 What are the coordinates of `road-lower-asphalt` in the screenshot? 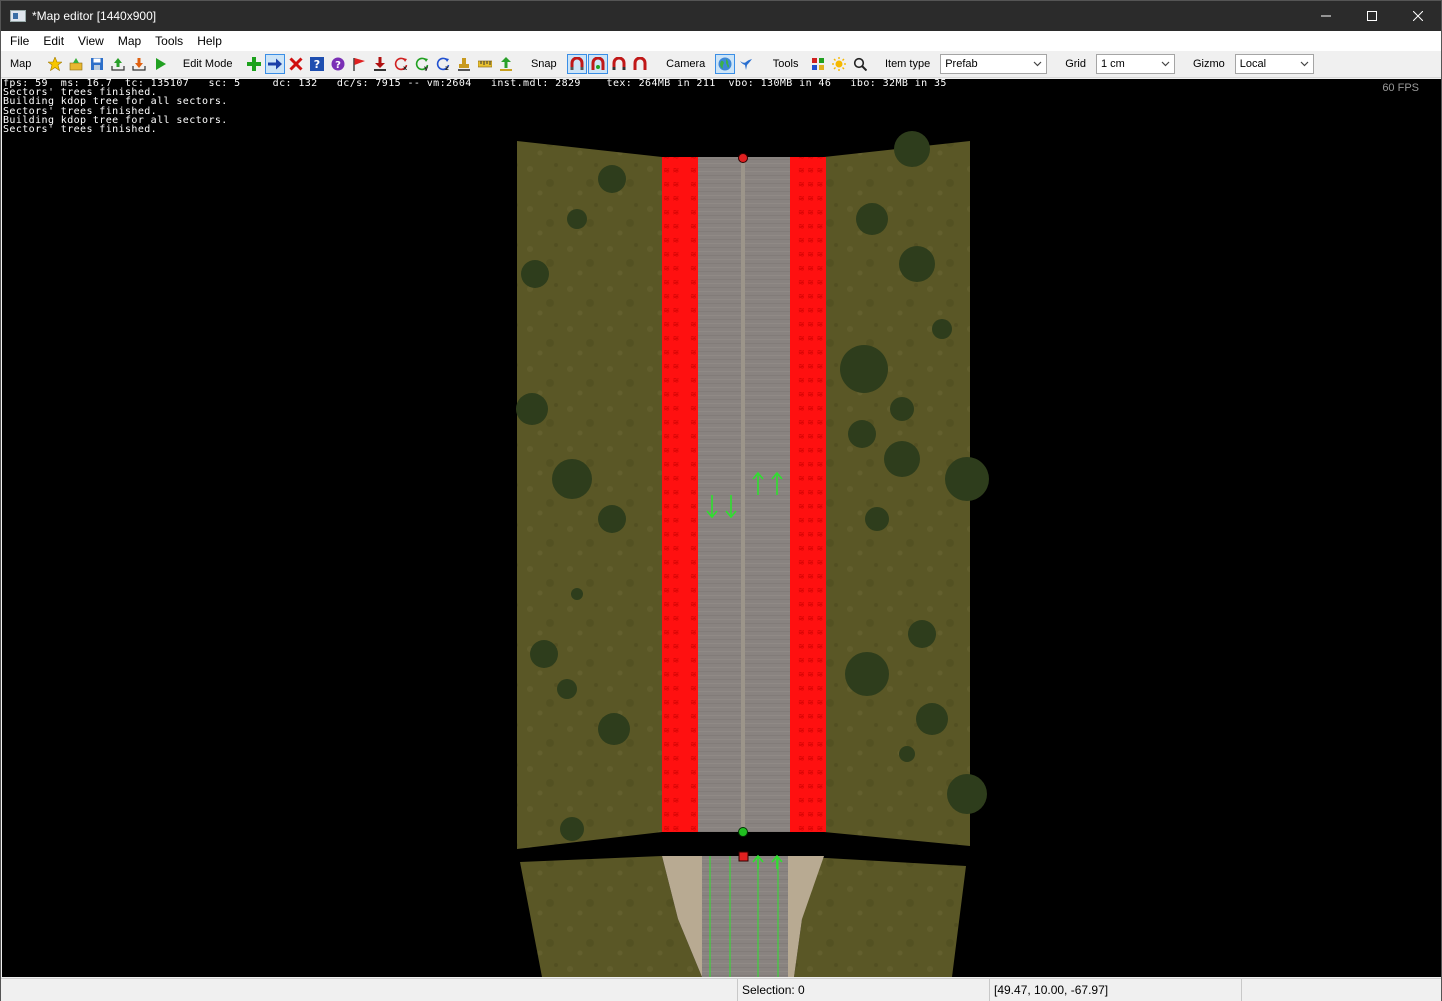 It's located at (745, 916).